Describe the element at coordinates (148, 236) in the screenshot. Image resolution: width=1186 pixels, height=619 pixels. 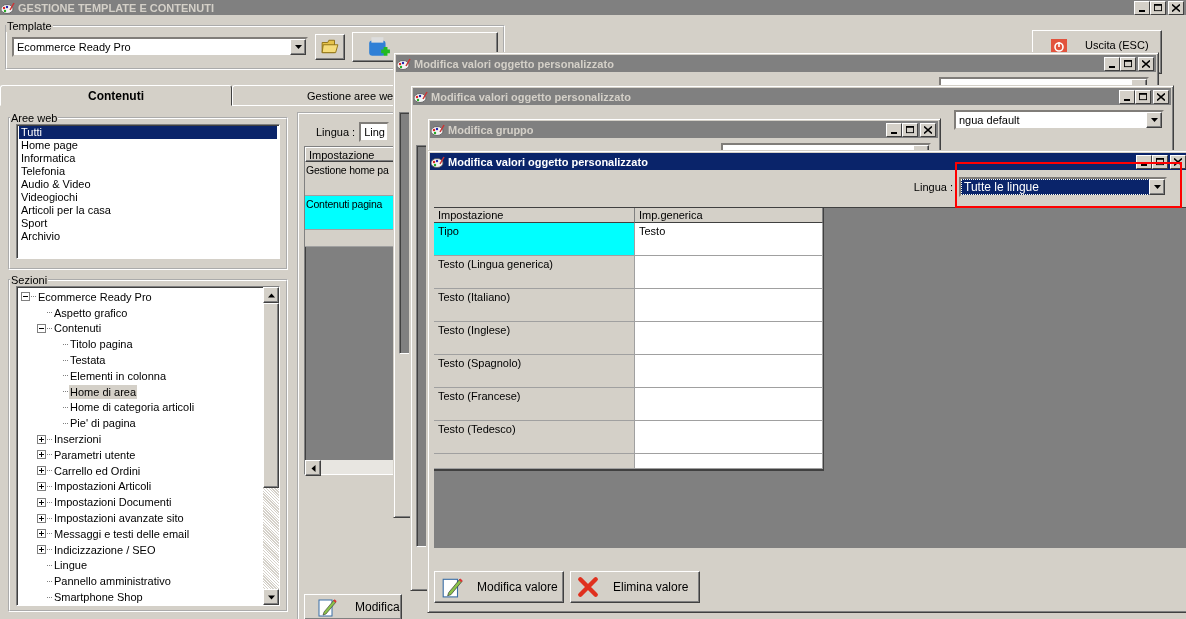
I see `list-item: Archivio` at that location.